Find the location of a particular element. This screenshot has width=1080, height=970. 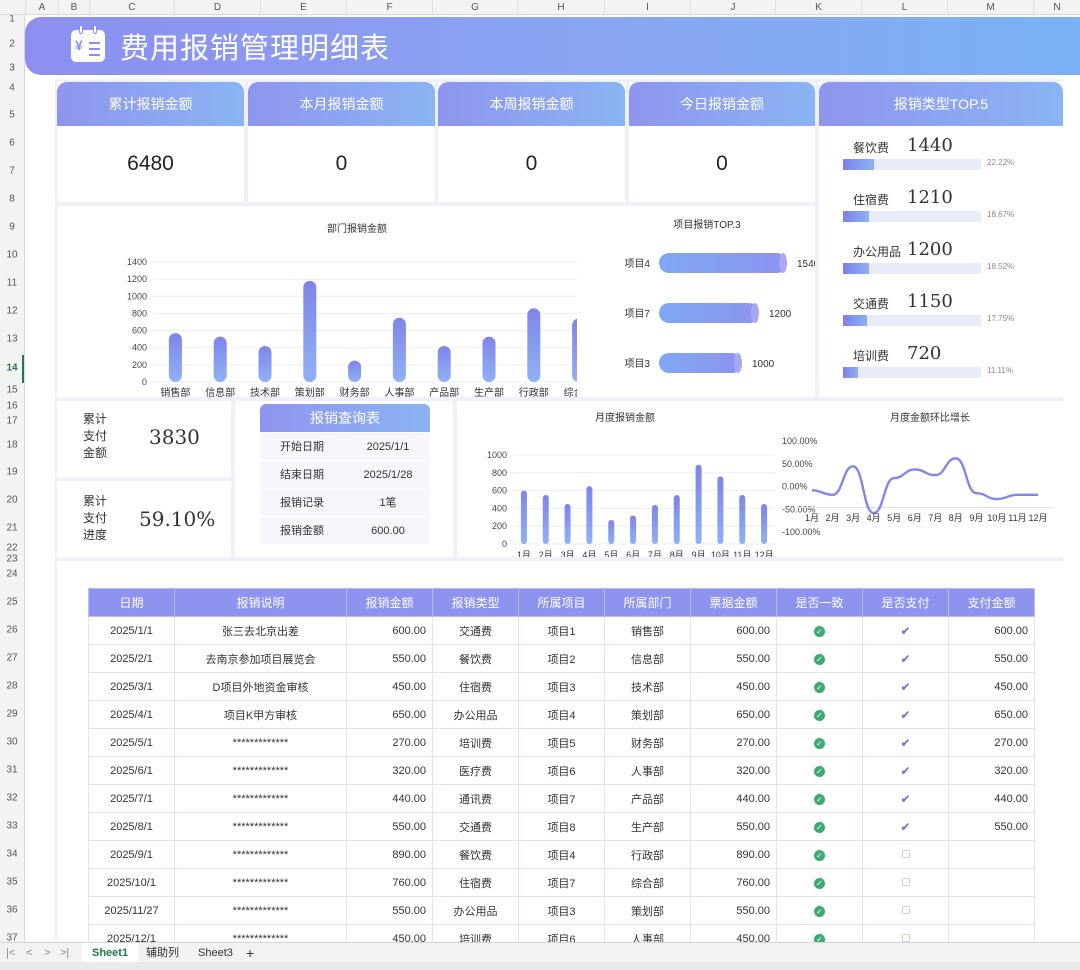

row-header: 26 is located at coordinates (12, 630).